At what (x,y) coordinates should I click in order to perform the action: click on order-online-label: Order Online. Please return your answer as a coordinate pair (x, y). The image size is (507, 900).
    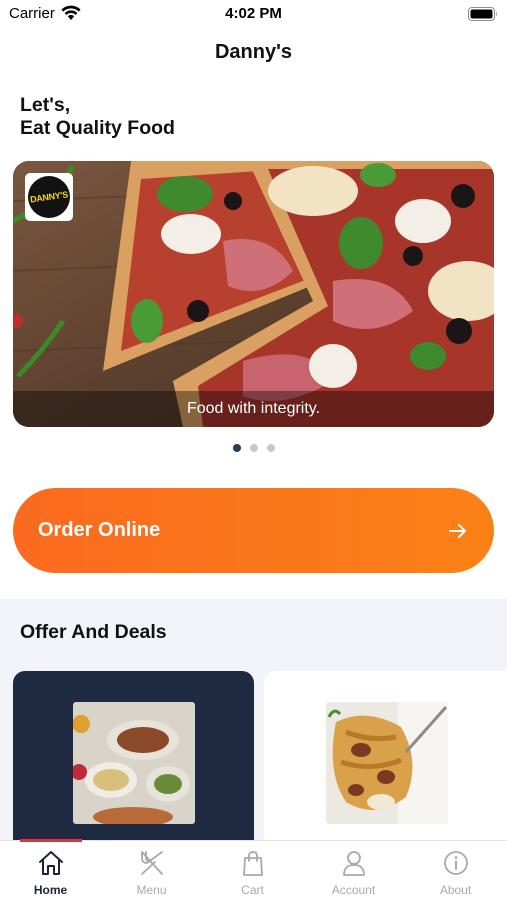
    Looking at the image, I should click on (99, 530).